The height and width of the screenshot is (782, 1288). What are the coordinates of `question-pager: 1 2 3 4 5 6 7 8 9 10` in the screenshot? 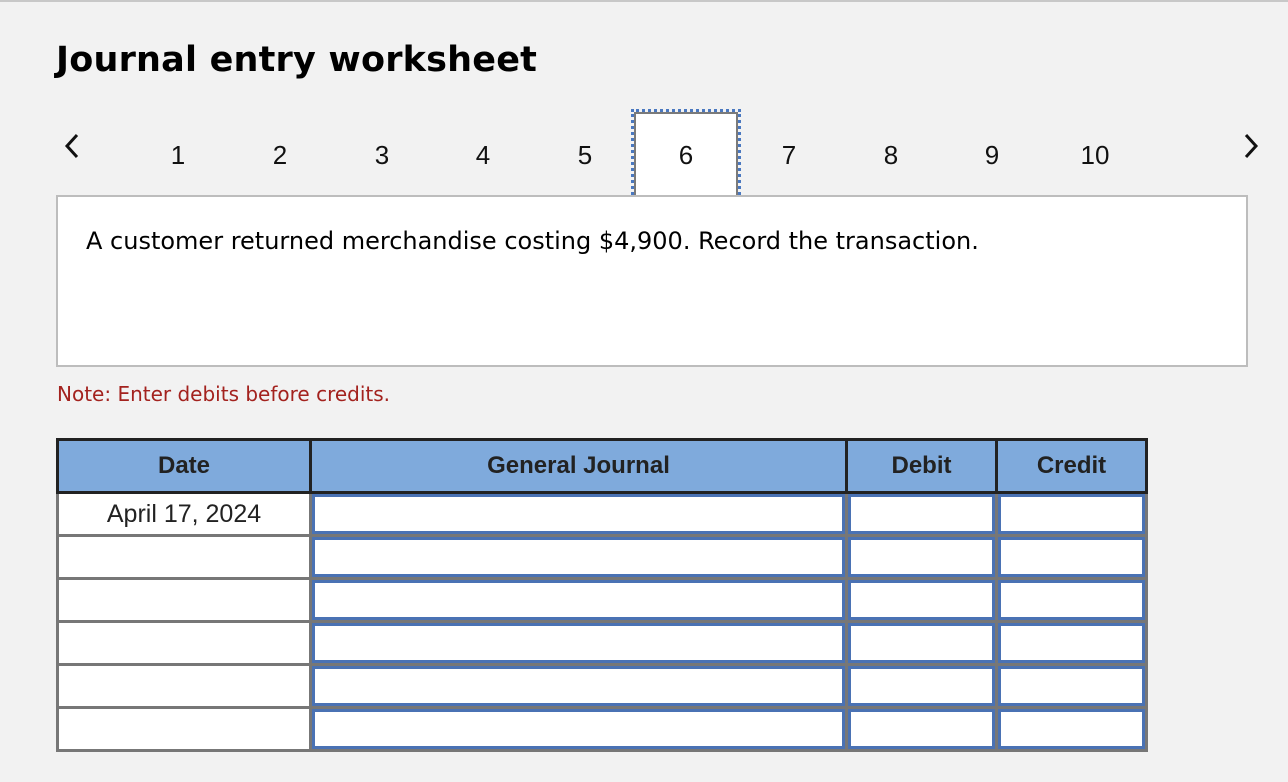 It's located at (644, 155).